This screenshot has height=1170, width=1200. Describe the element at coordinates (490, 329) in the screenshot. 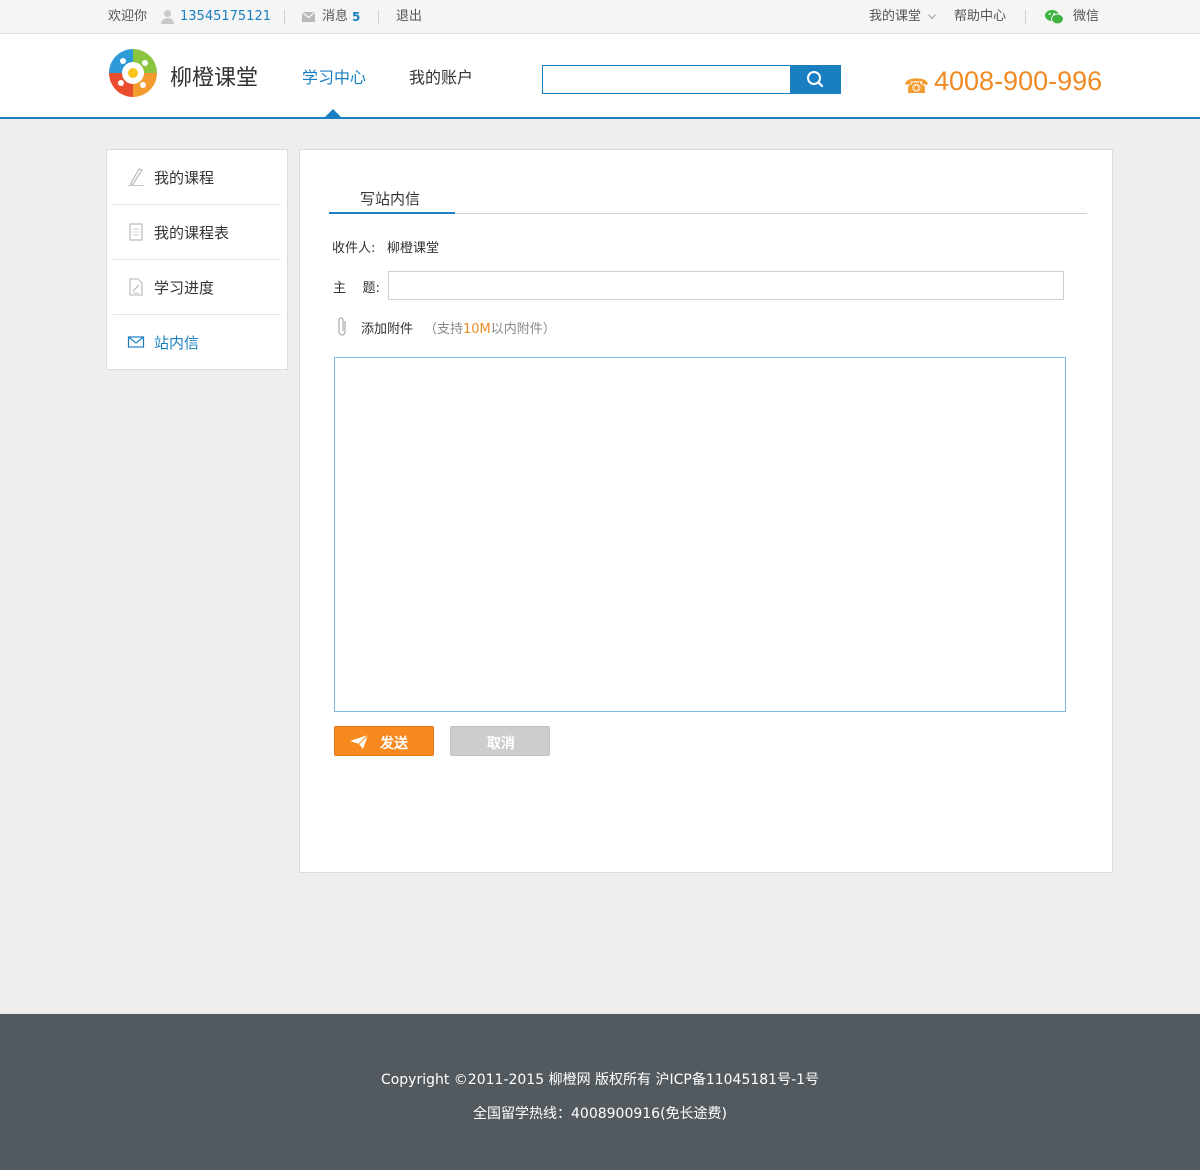

I see `attachment-hint: （支持10M以内附件）` at that location.